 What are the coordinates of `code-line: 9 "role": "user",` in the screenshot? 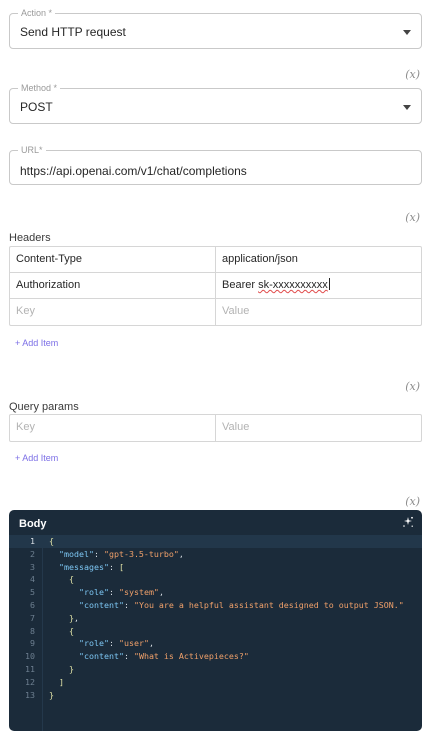 It's located at (215, 643).